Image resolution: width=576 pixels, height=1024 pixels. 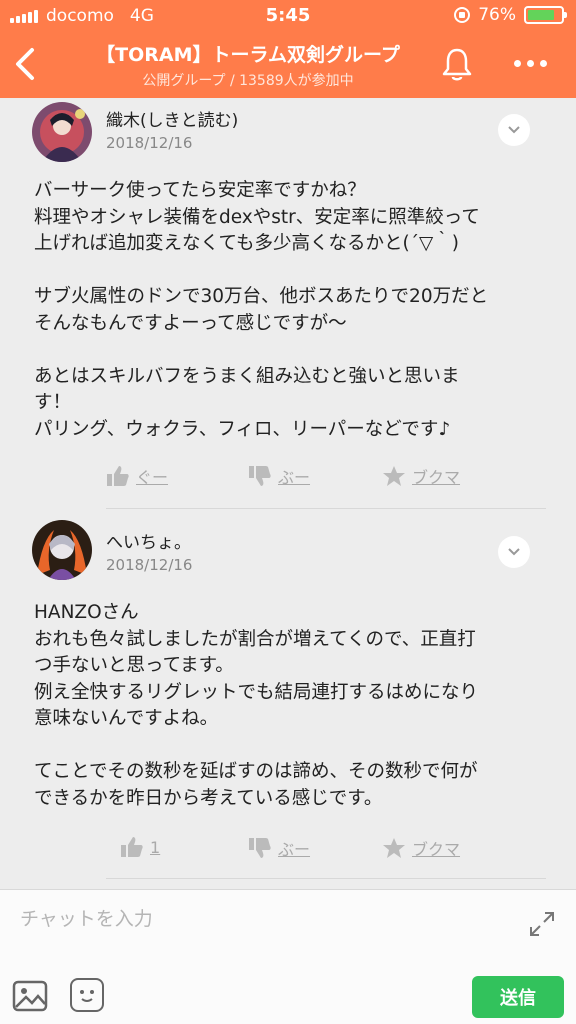 What do you see at coordinates (200, 190) in the screenshot?
I see `post-line: バーサーク使ってたら安定率ですかね？` at bounding box center [200, 190].